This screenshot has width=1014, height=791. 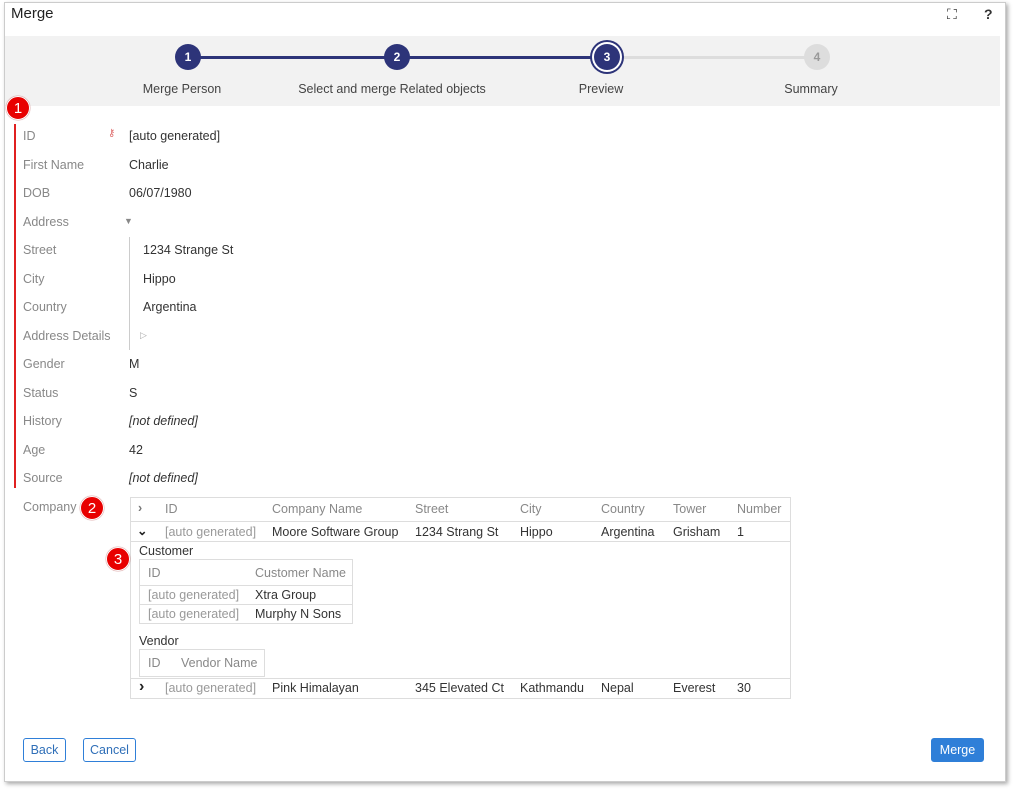 What do you see at coordinates (182, 89) in the screenshot?
I see `step-1-label: Merge Person` at bounding box center [182, 89].